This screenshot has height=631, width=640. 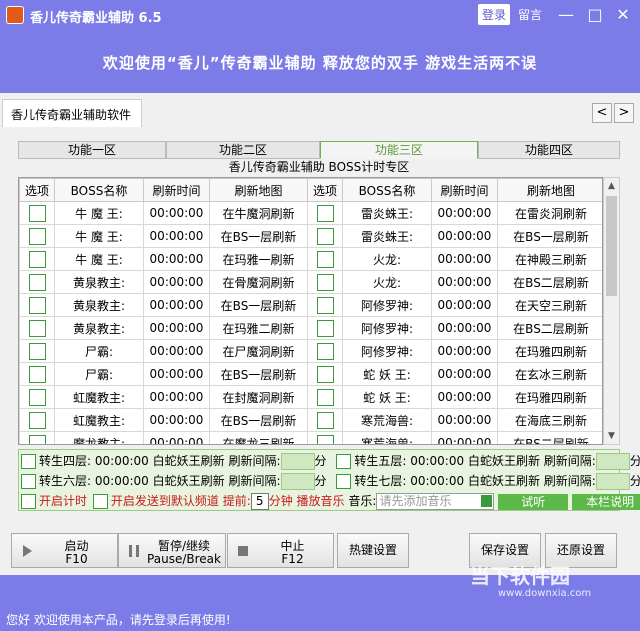 I want to click on close-button: ✕, so click(x=623, y=15).